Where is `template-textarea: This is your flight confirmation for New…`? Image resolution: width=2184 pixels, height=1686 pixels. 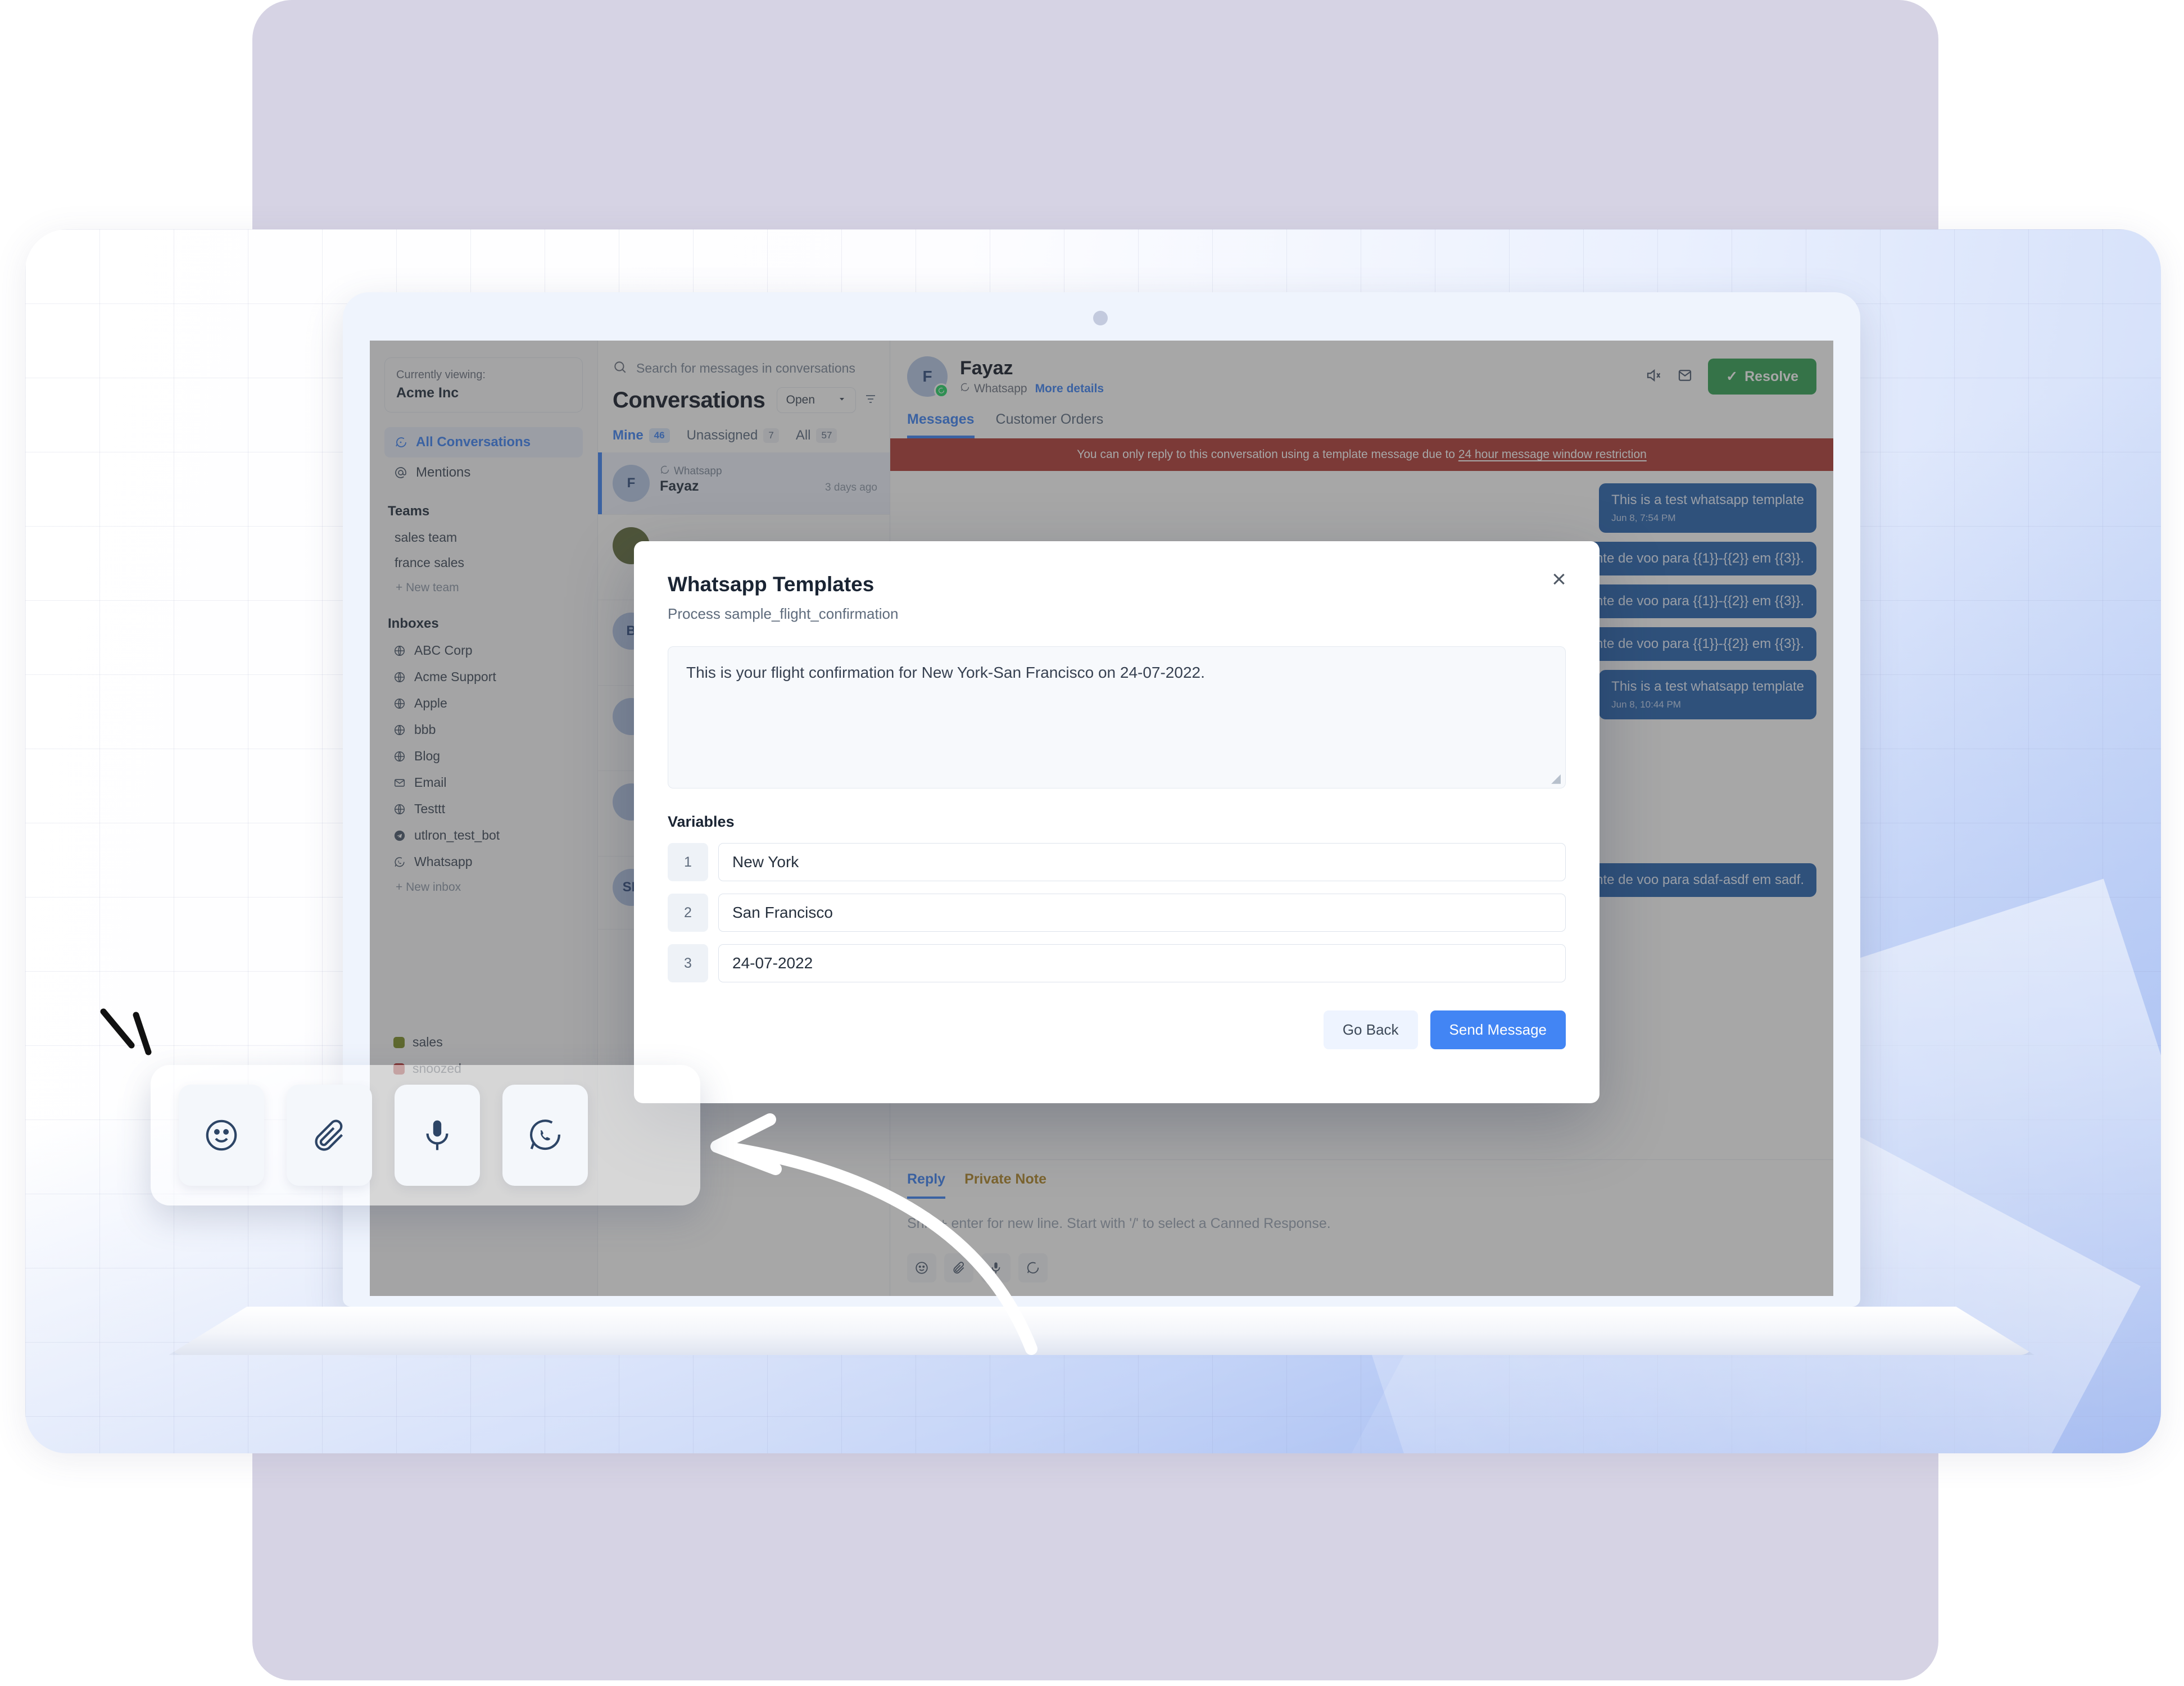 template-textarea: This is your flight confirmation for New… is located at coordinates (1117, 717).